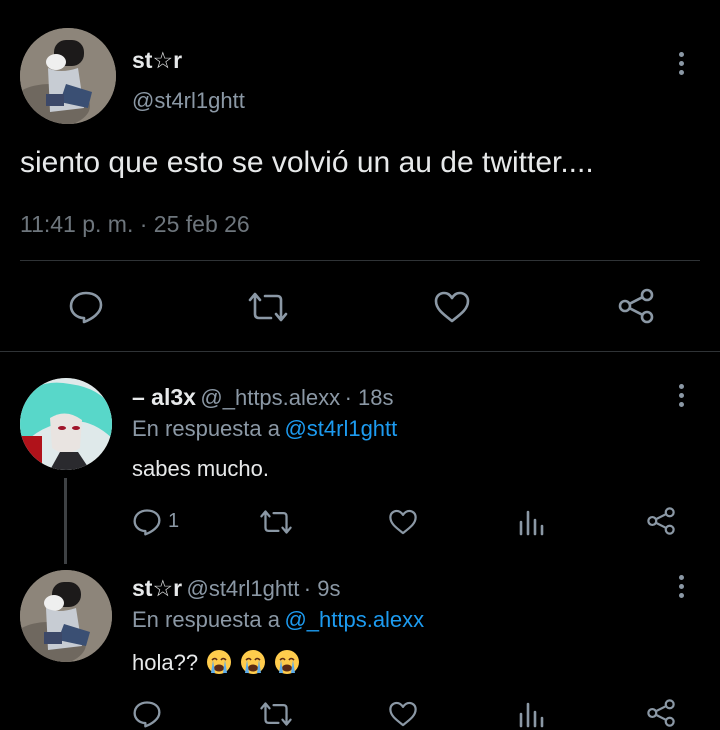 The height and width of the screenshot is (730, 720). What do you see at coordinates (369, 397) in the screenshot?
I see `reply-time: · 18s` at bounding box center [369, 397].